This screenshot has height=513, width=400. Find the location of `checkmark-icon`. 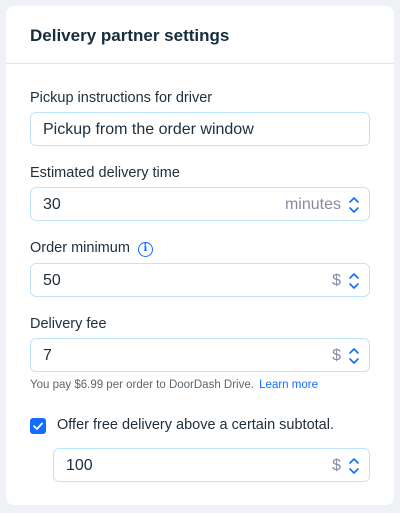

checkmark-icon is located at coordinates (38, 426).